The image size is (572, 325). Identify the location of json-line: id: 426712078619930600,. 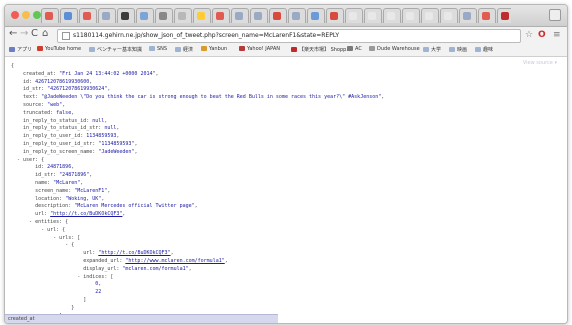
(271, 83).